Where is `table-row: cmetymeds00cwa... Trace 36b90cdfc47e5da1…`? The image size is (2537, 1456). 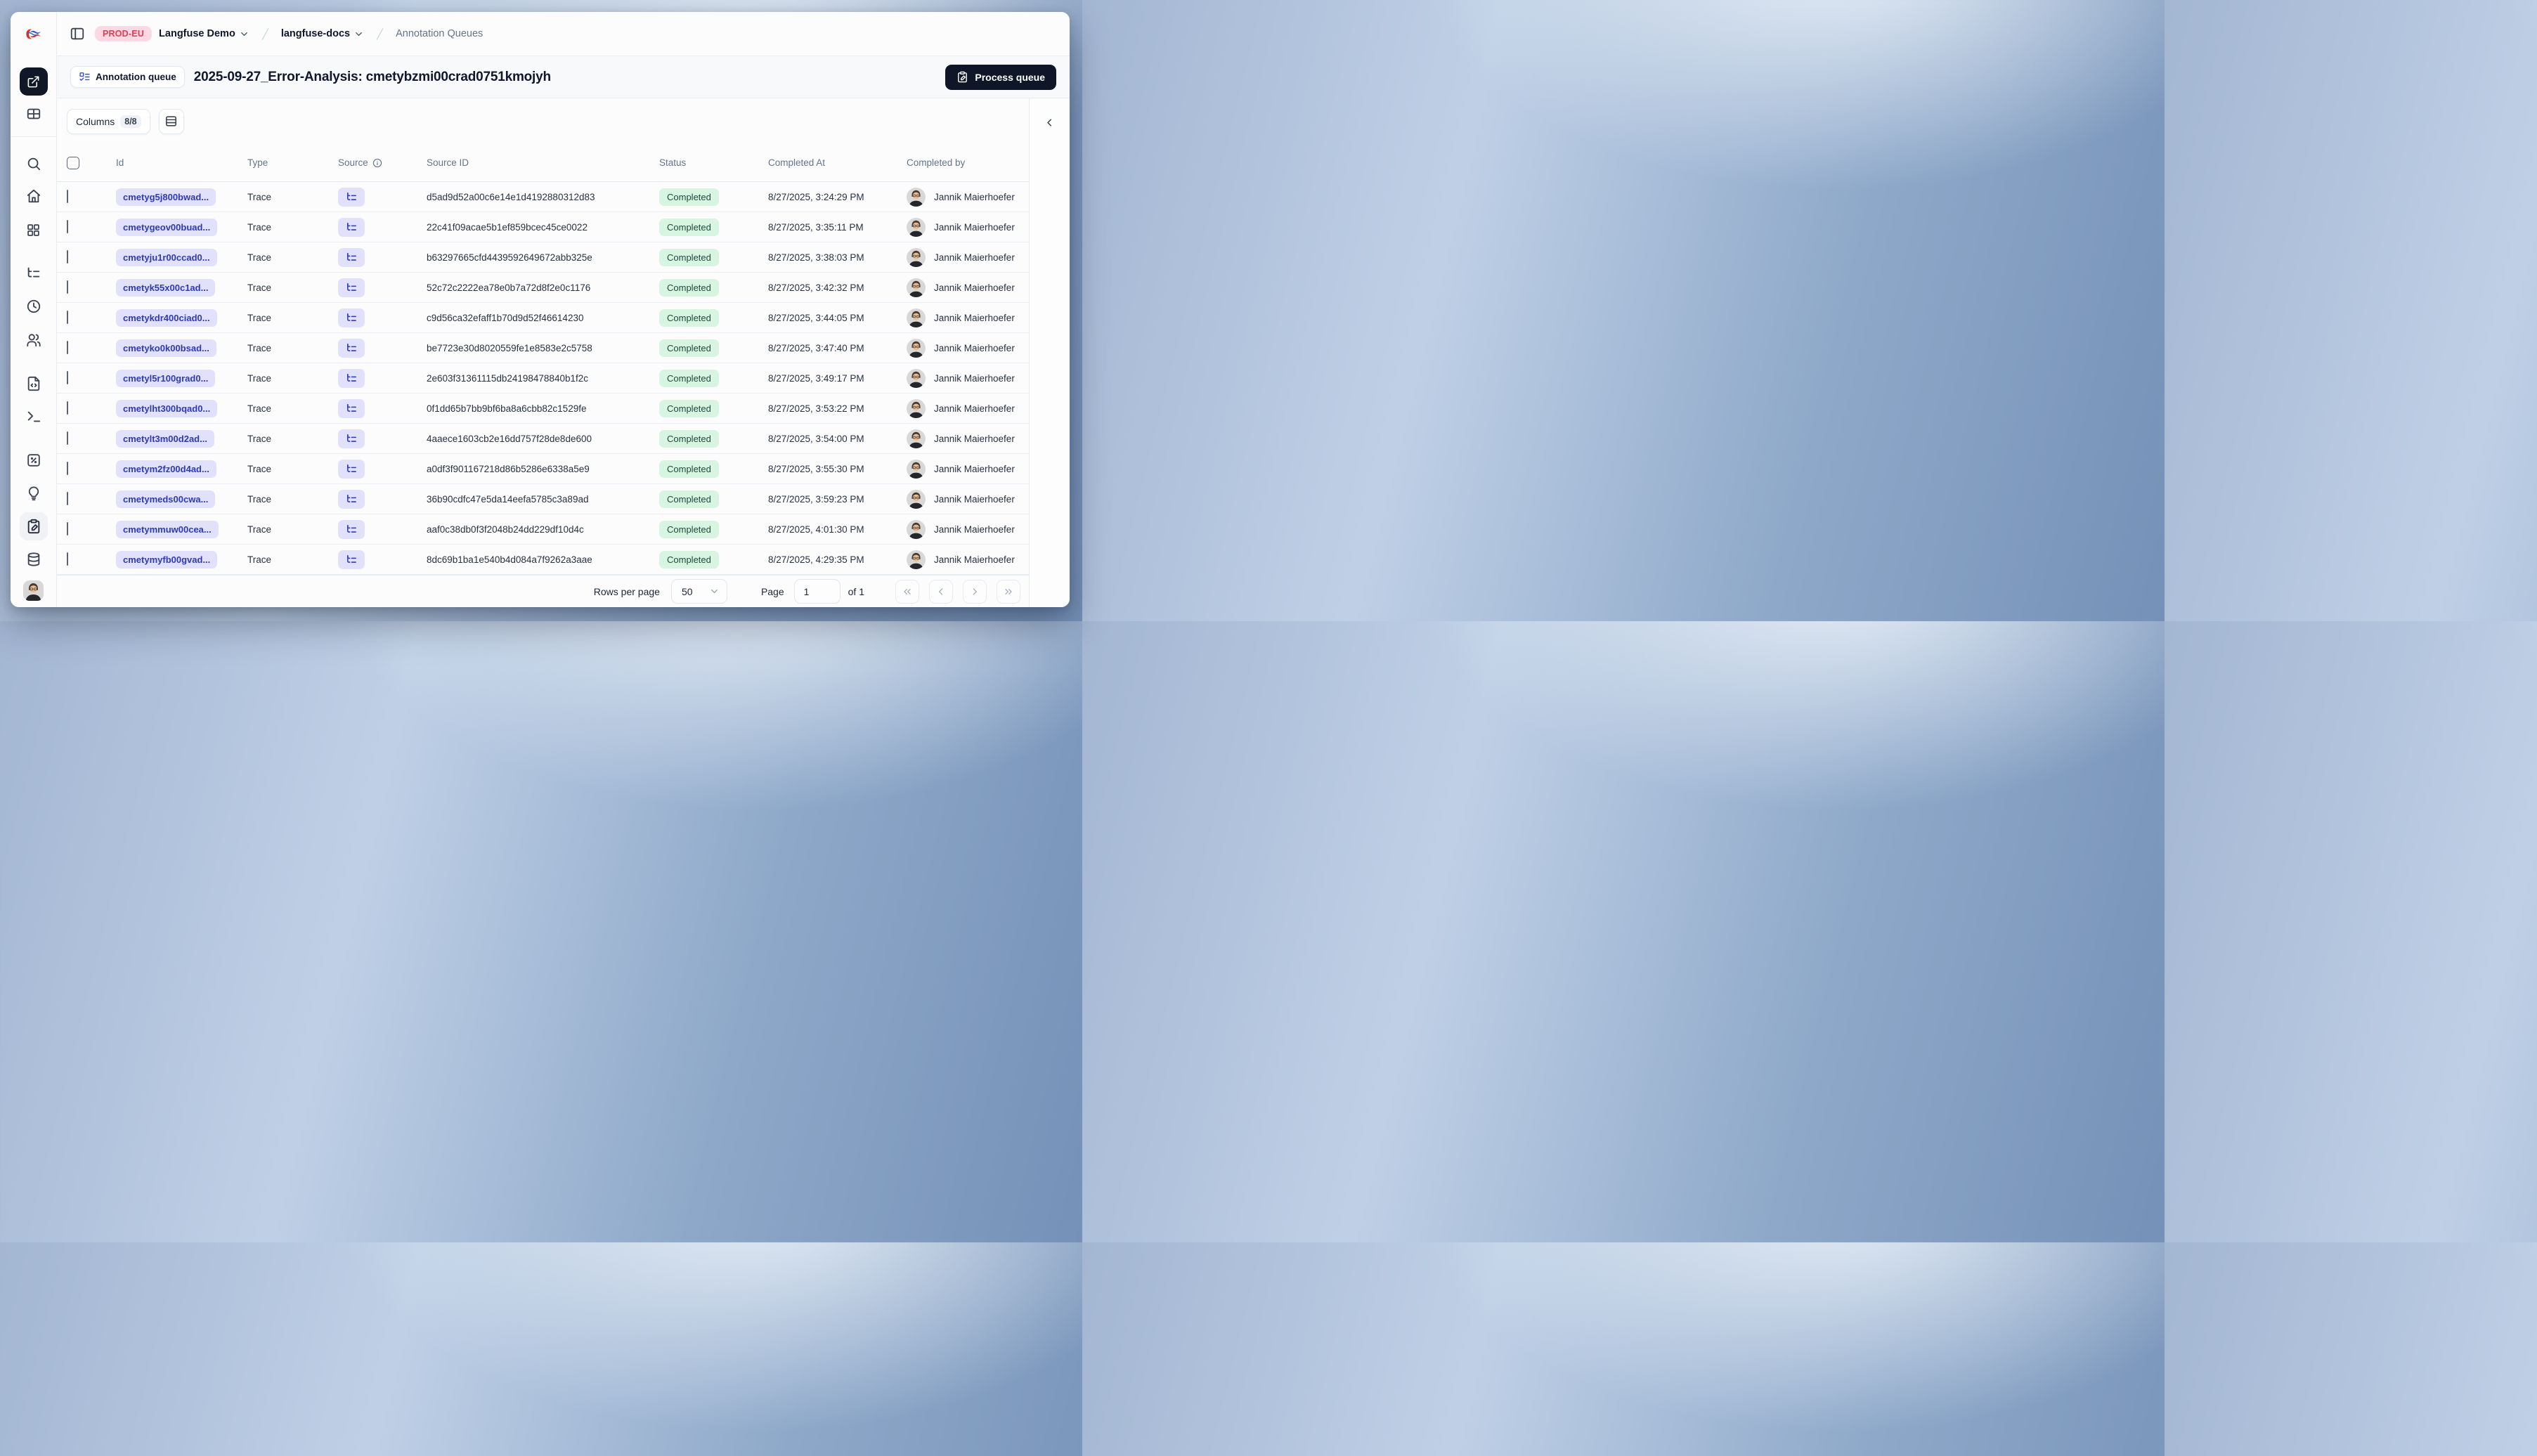
table-row: cmetymeds00cwa... Trace 36b90cdfc47e5da1… is located at coordinates (543, 499).